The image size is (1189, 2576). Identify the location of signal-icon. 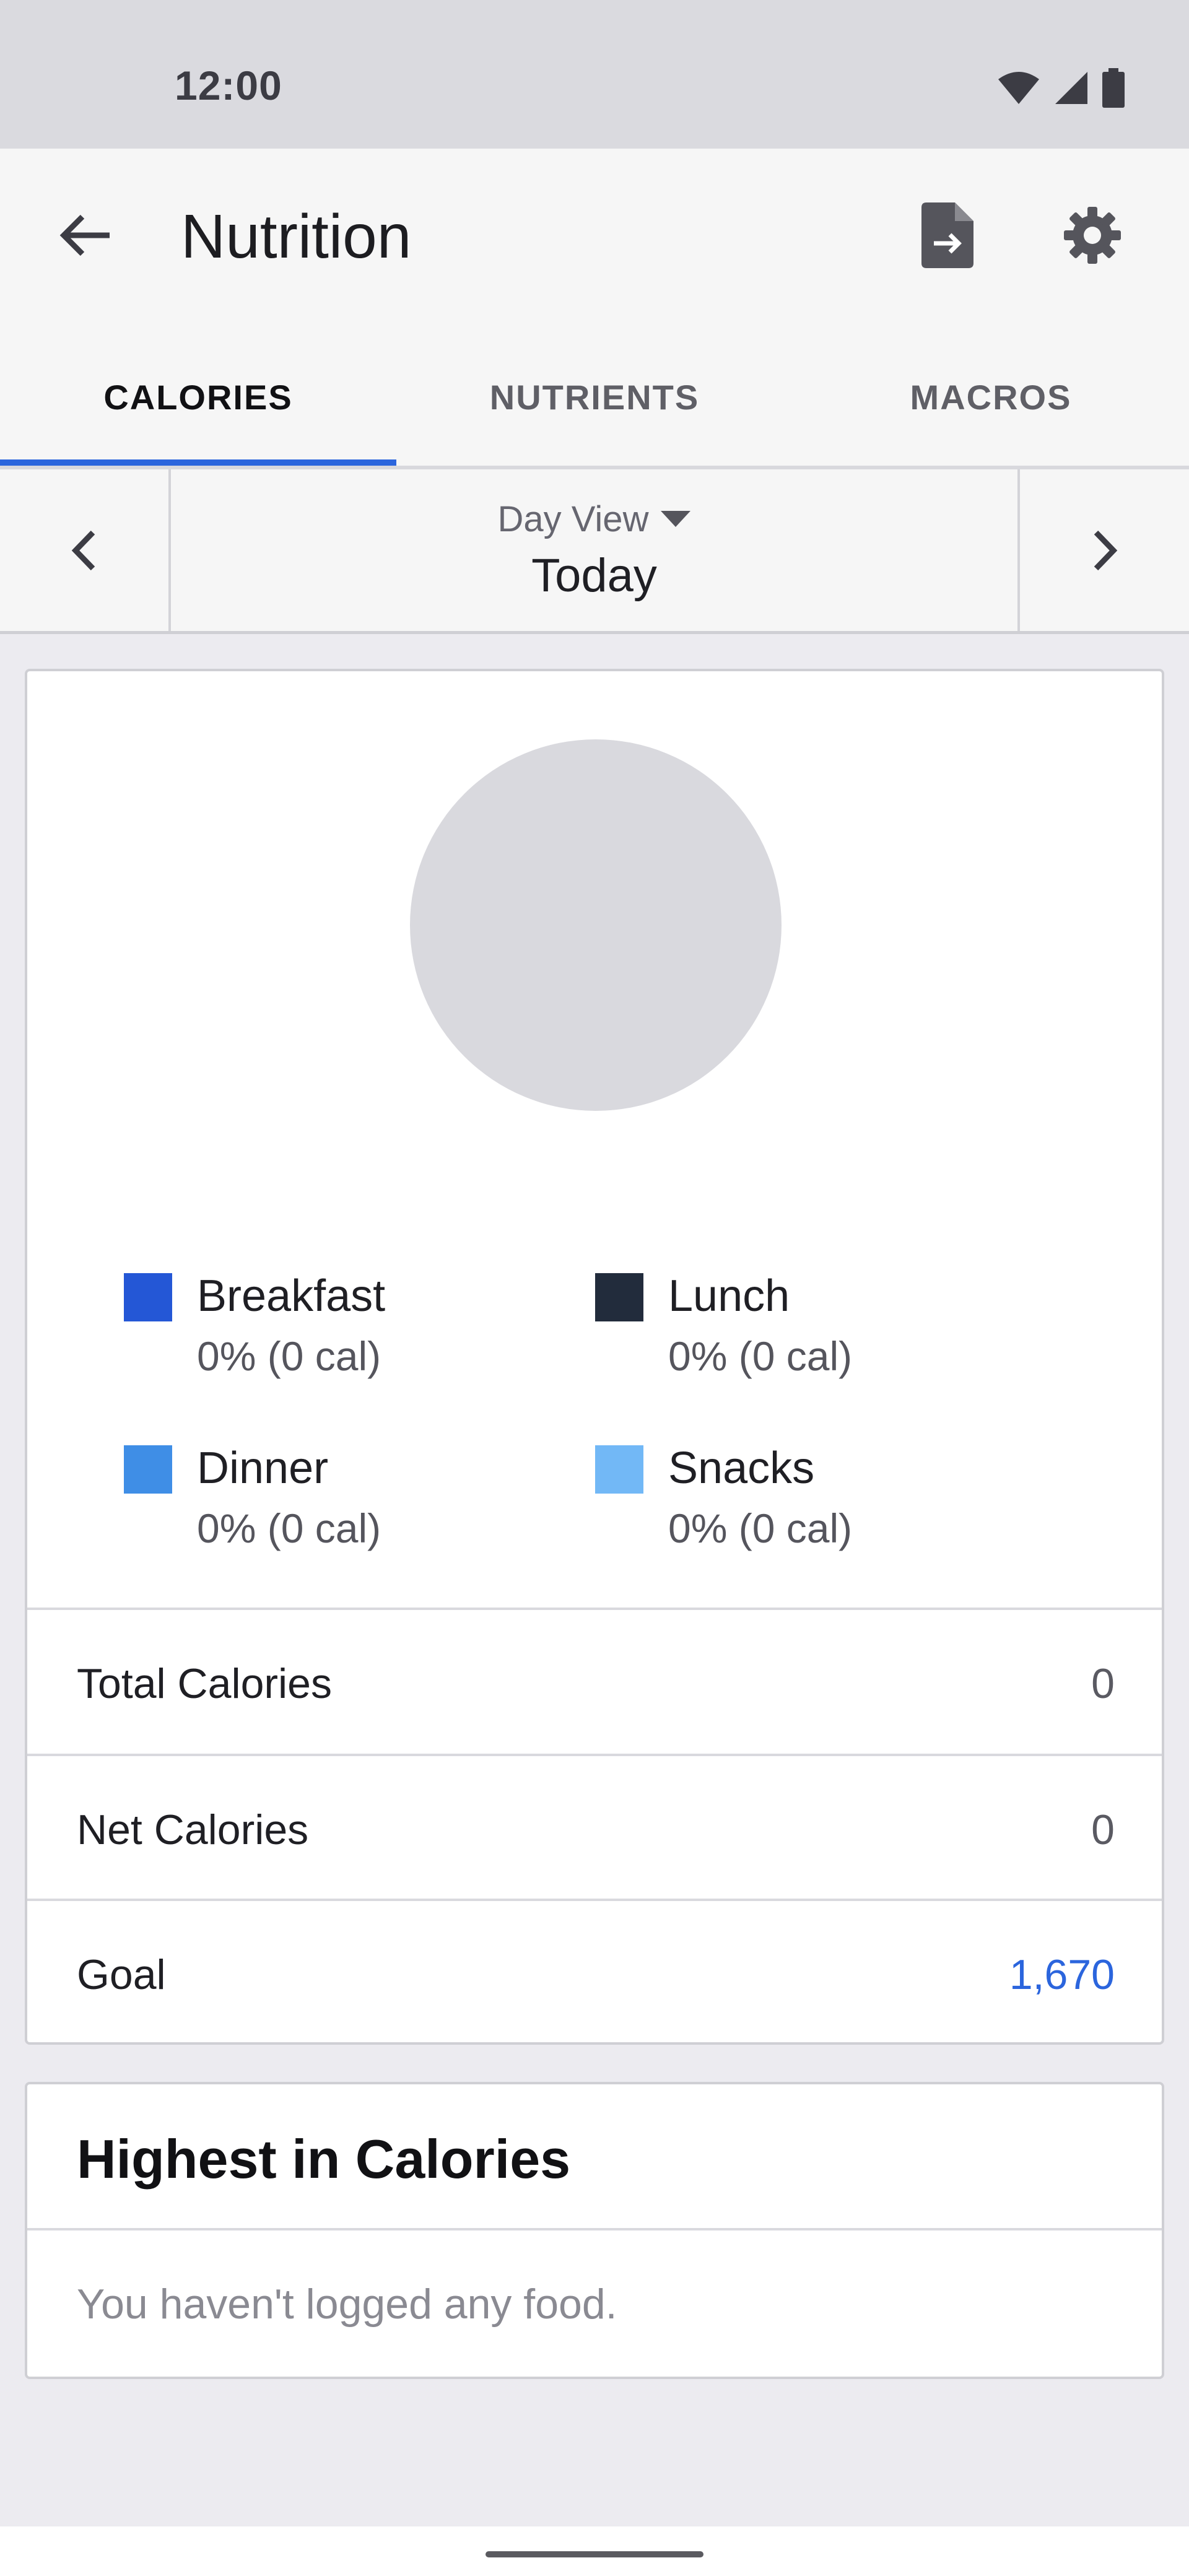
(1071, 89).